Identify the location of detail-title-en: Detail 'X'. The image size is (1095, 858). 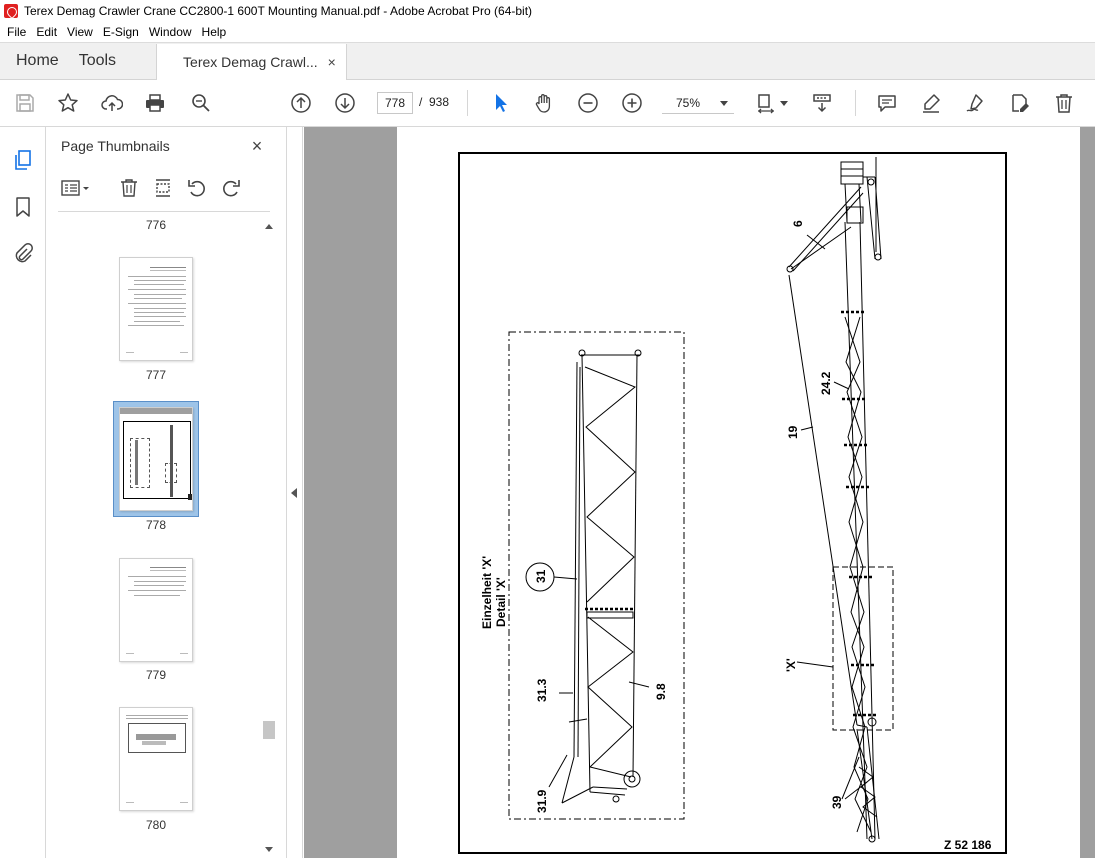
(501, 602).